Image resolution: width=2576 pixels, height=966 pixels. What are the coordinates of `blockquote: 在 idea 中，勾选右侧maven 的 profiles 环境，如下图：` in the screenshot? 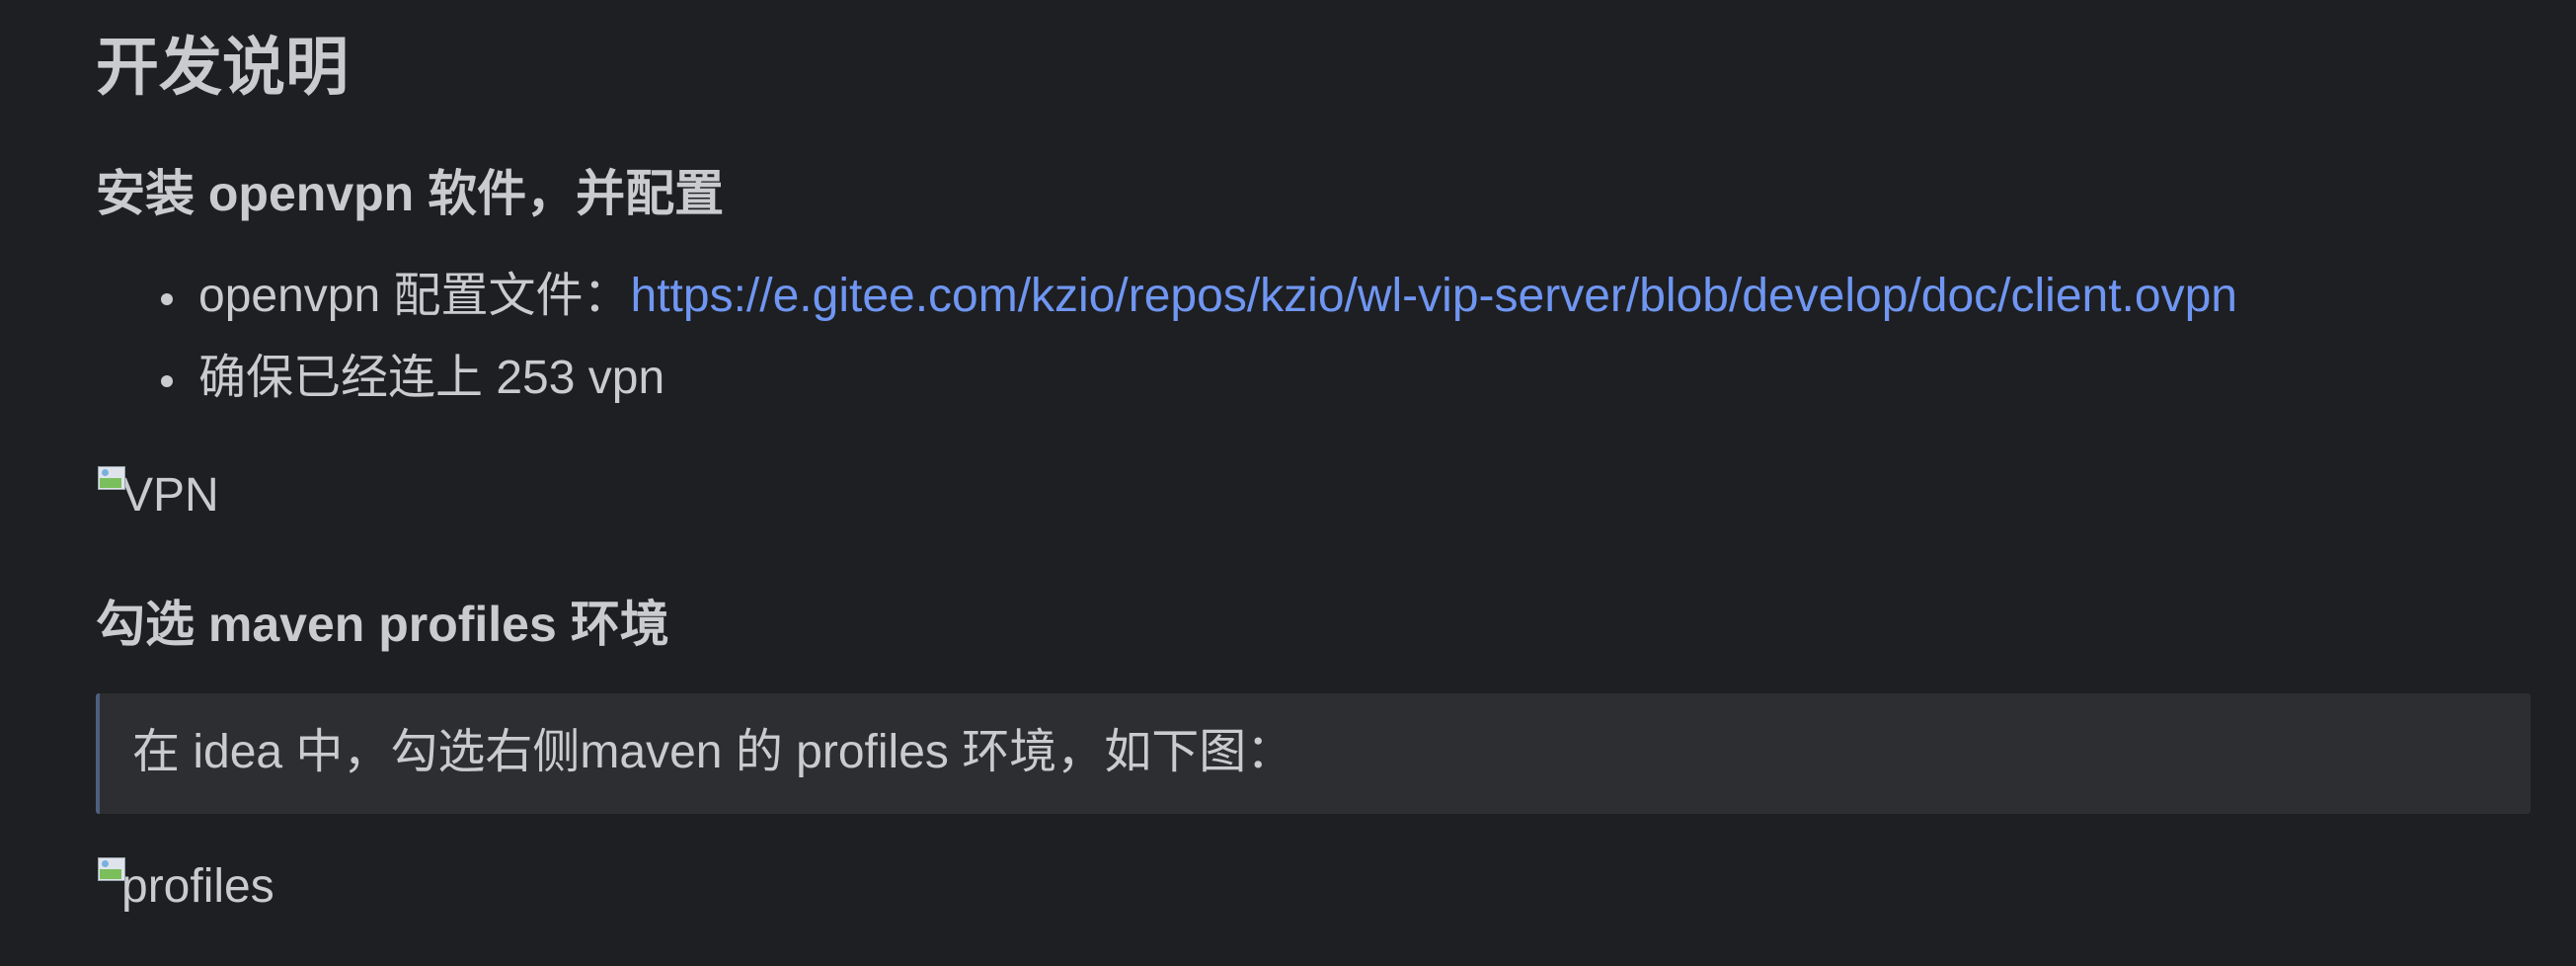 It's located at (1313, 753).